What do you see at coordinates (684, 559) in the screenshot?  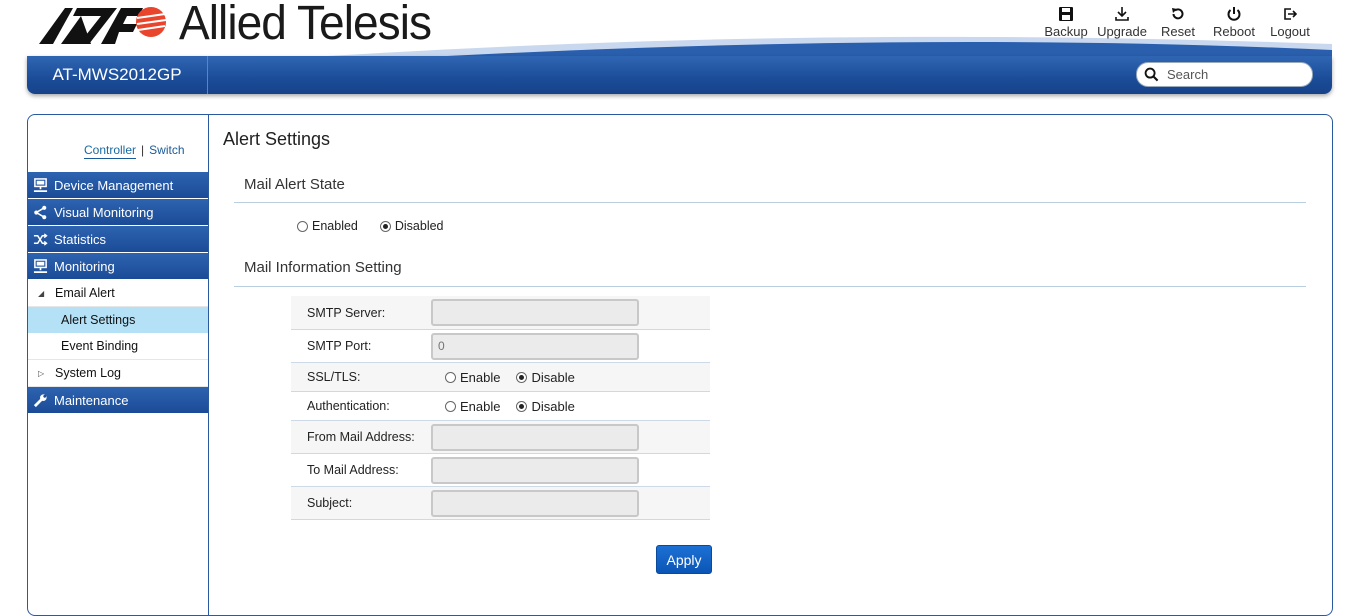 I see `apply-button: Apply` at bounding box center [684, 559].